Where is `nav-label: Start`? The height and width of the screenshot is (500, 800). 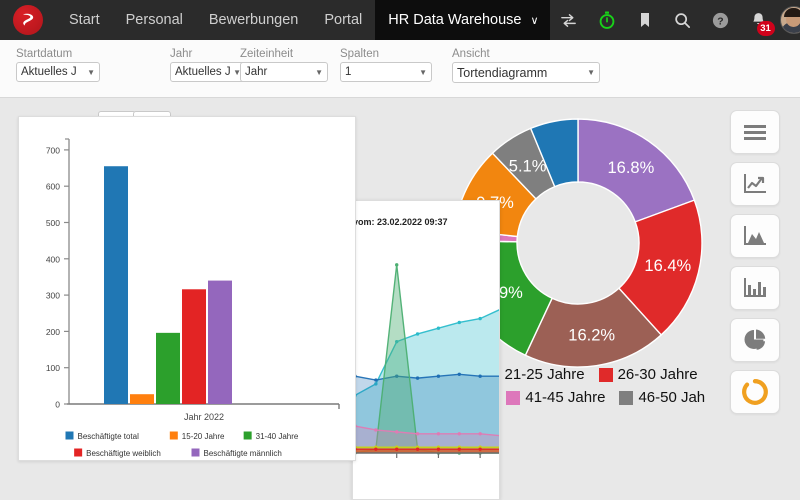 nav-label: Start is located at coordinates (84, 20).